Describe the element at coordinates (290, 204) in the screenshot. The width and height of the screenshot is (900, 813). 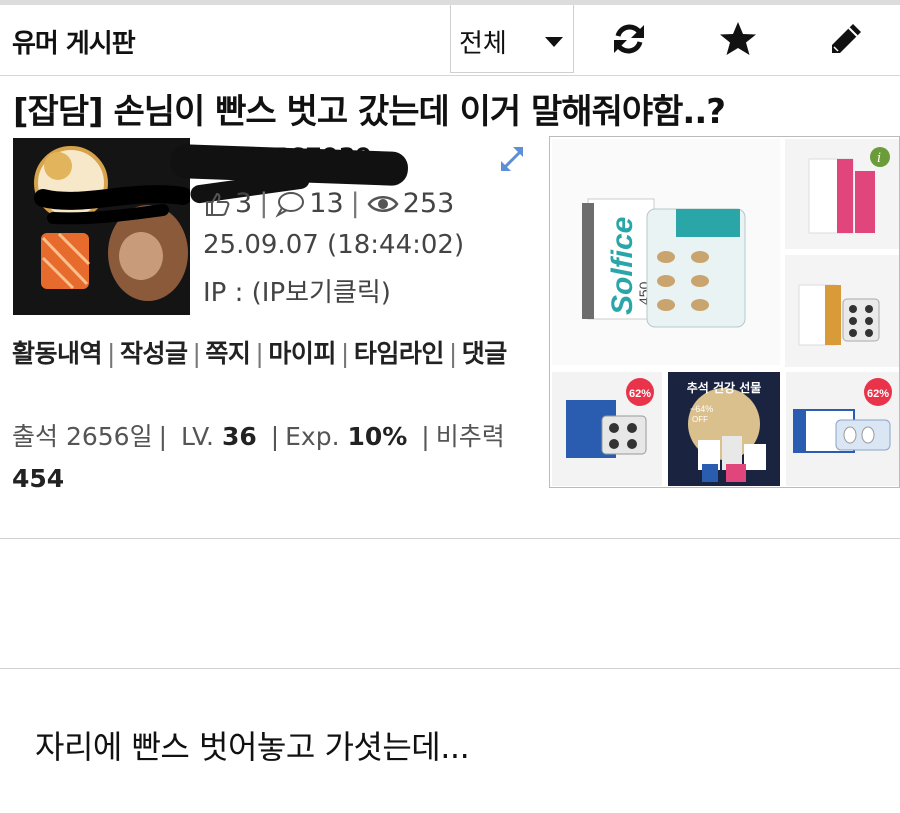
I see `comment-icon` at that location.